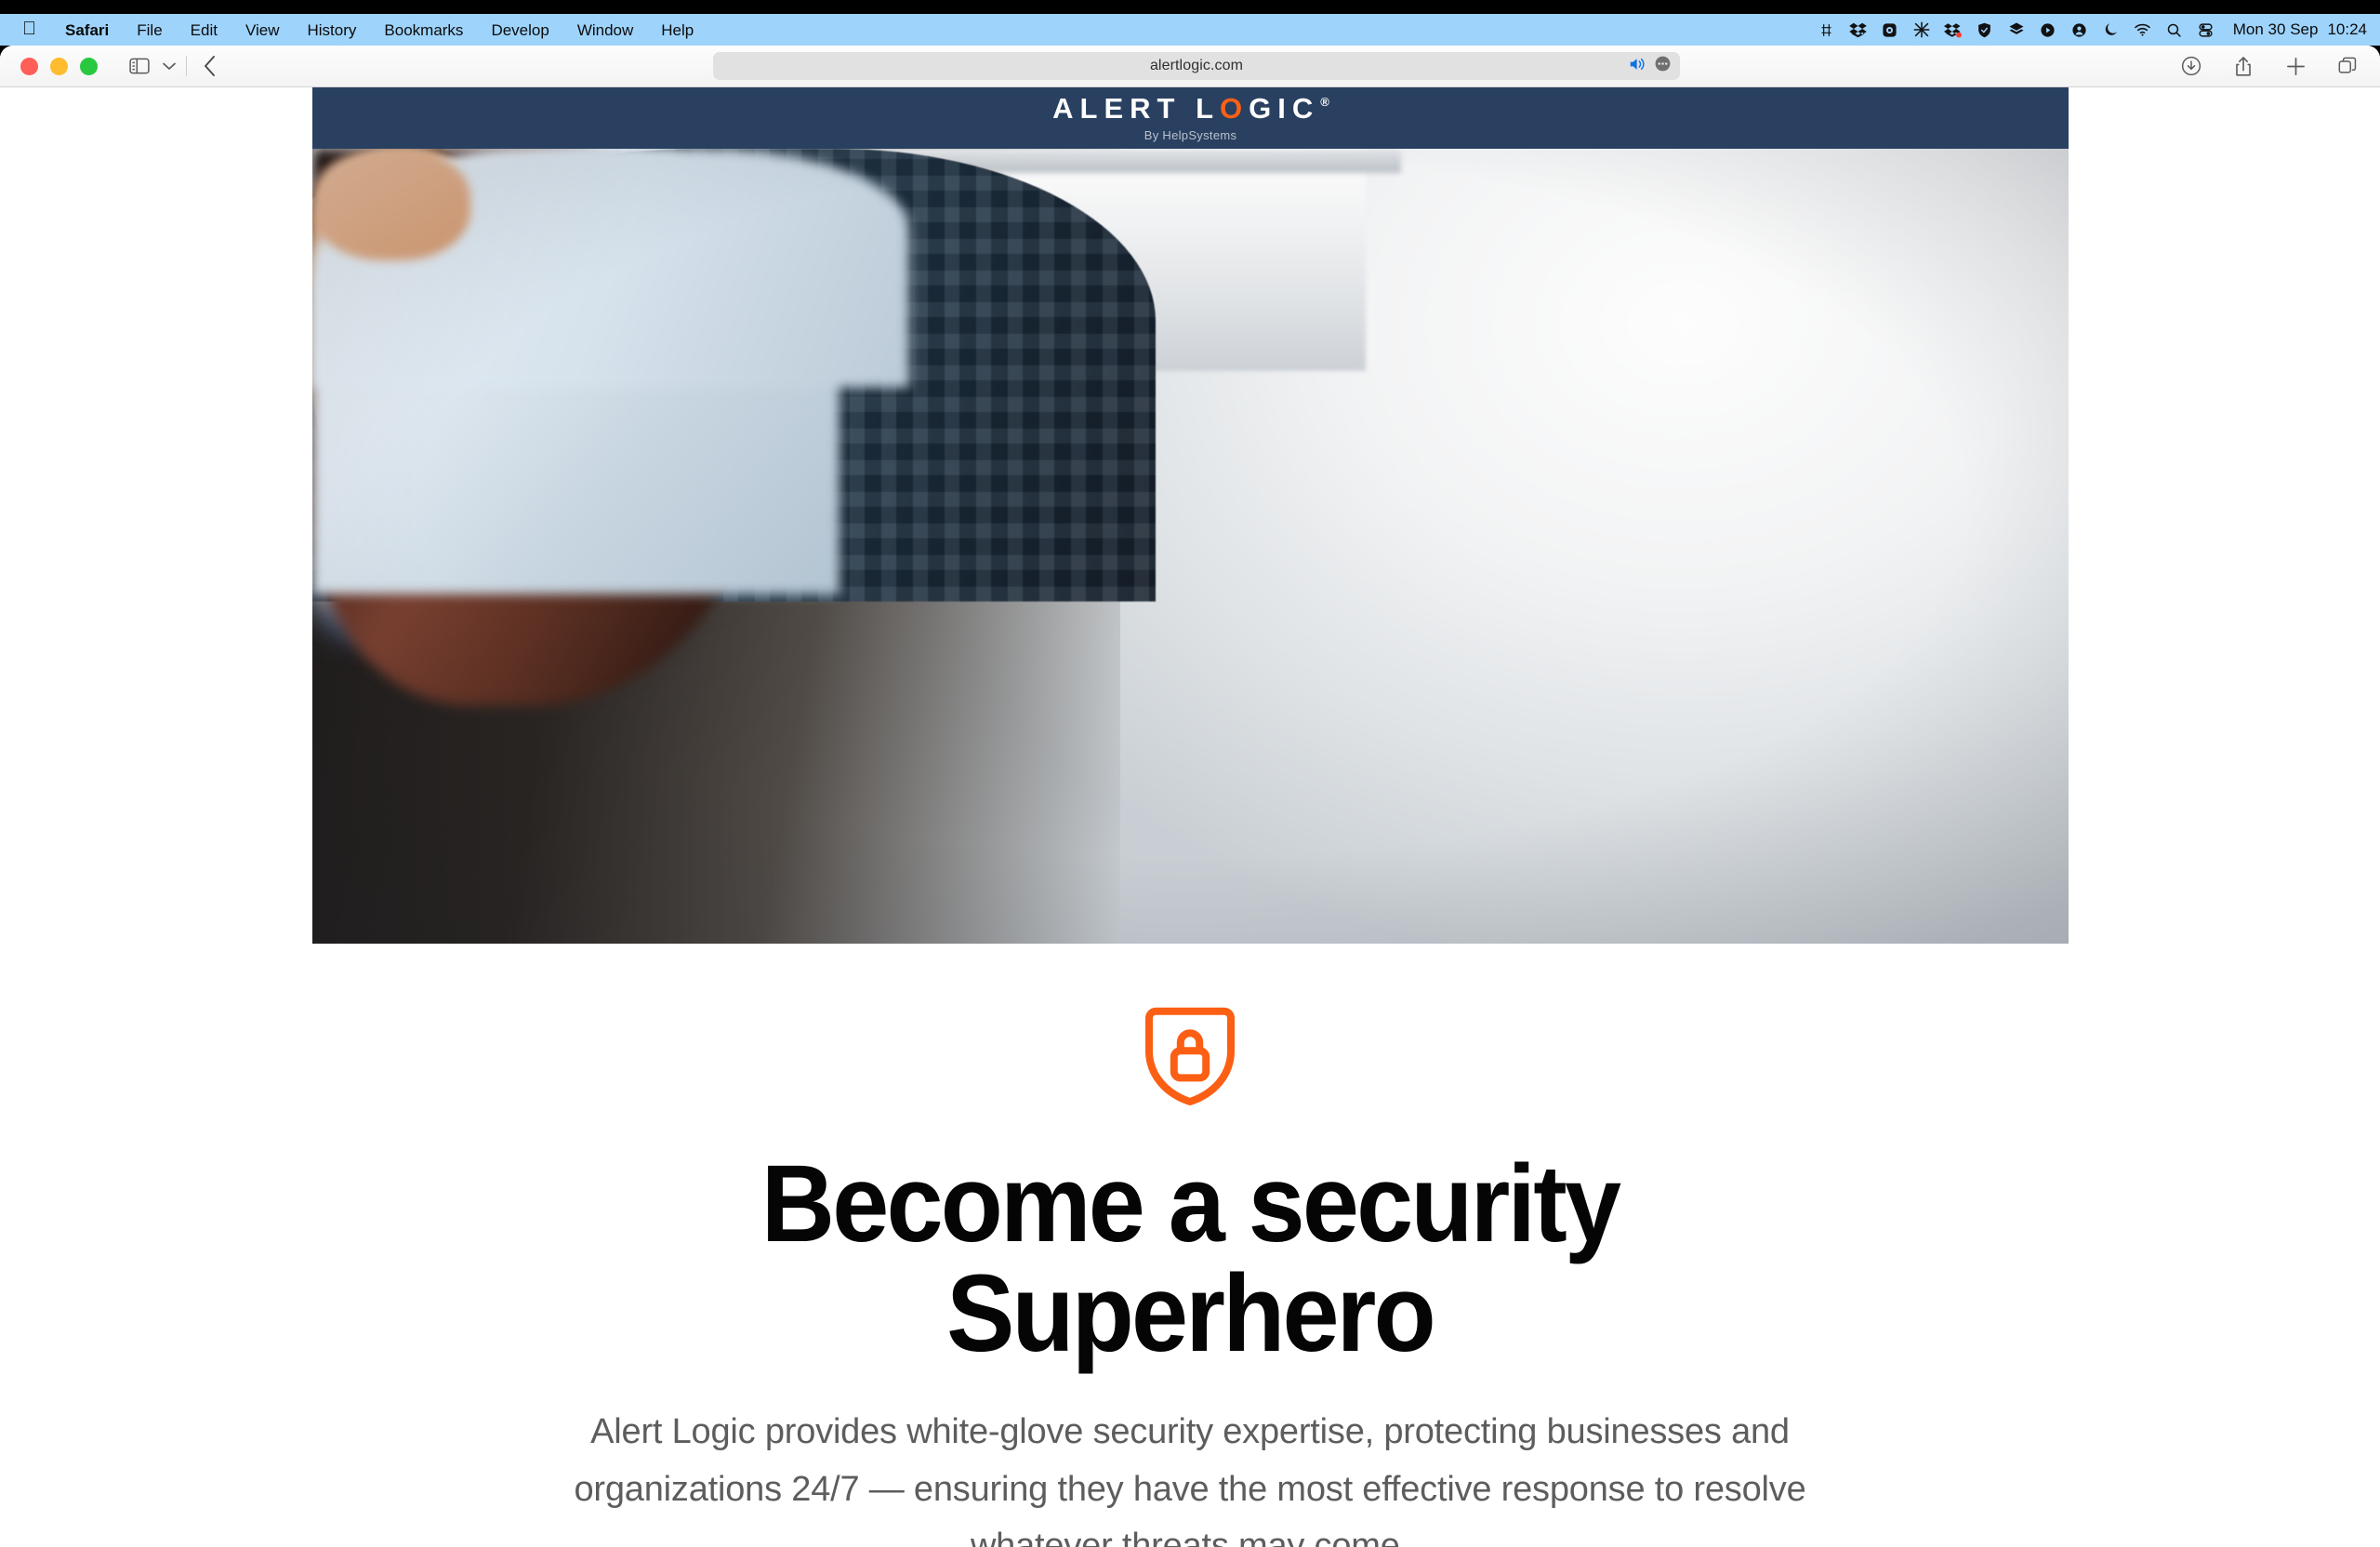 Image resolution: width=2380 pixels, height=1547 pixels. What do you see at coordinates (2347, 29) in the screenshot?
I see `menu-bar-time: 10:24` at bounding box center [2347, 29].